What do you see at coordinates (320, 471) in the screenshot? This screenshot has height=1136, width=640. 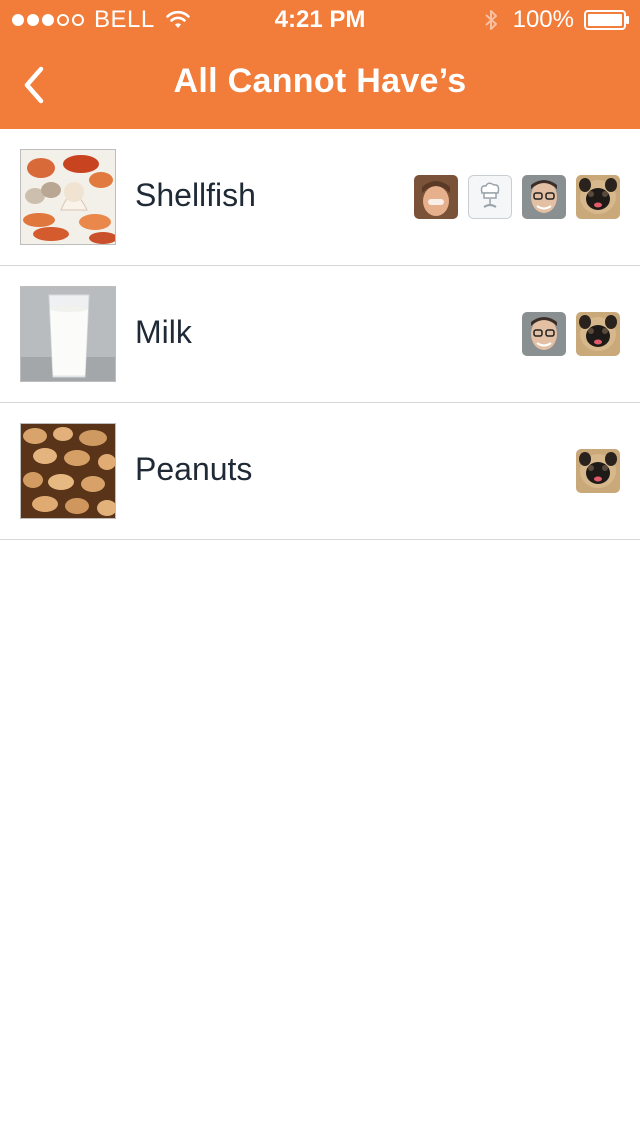 I see `list-item: Peanuts` at bounding box center [320, 471].